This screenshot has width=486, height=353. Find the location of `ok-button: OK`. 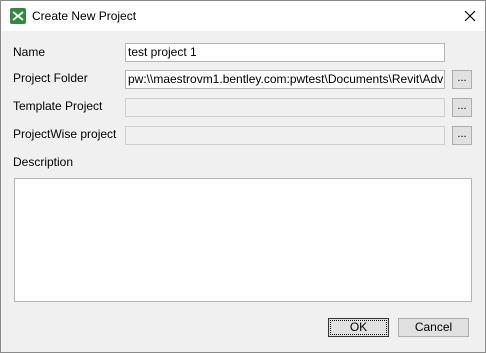

ok-button: OK is located at coordinates (358, 327).